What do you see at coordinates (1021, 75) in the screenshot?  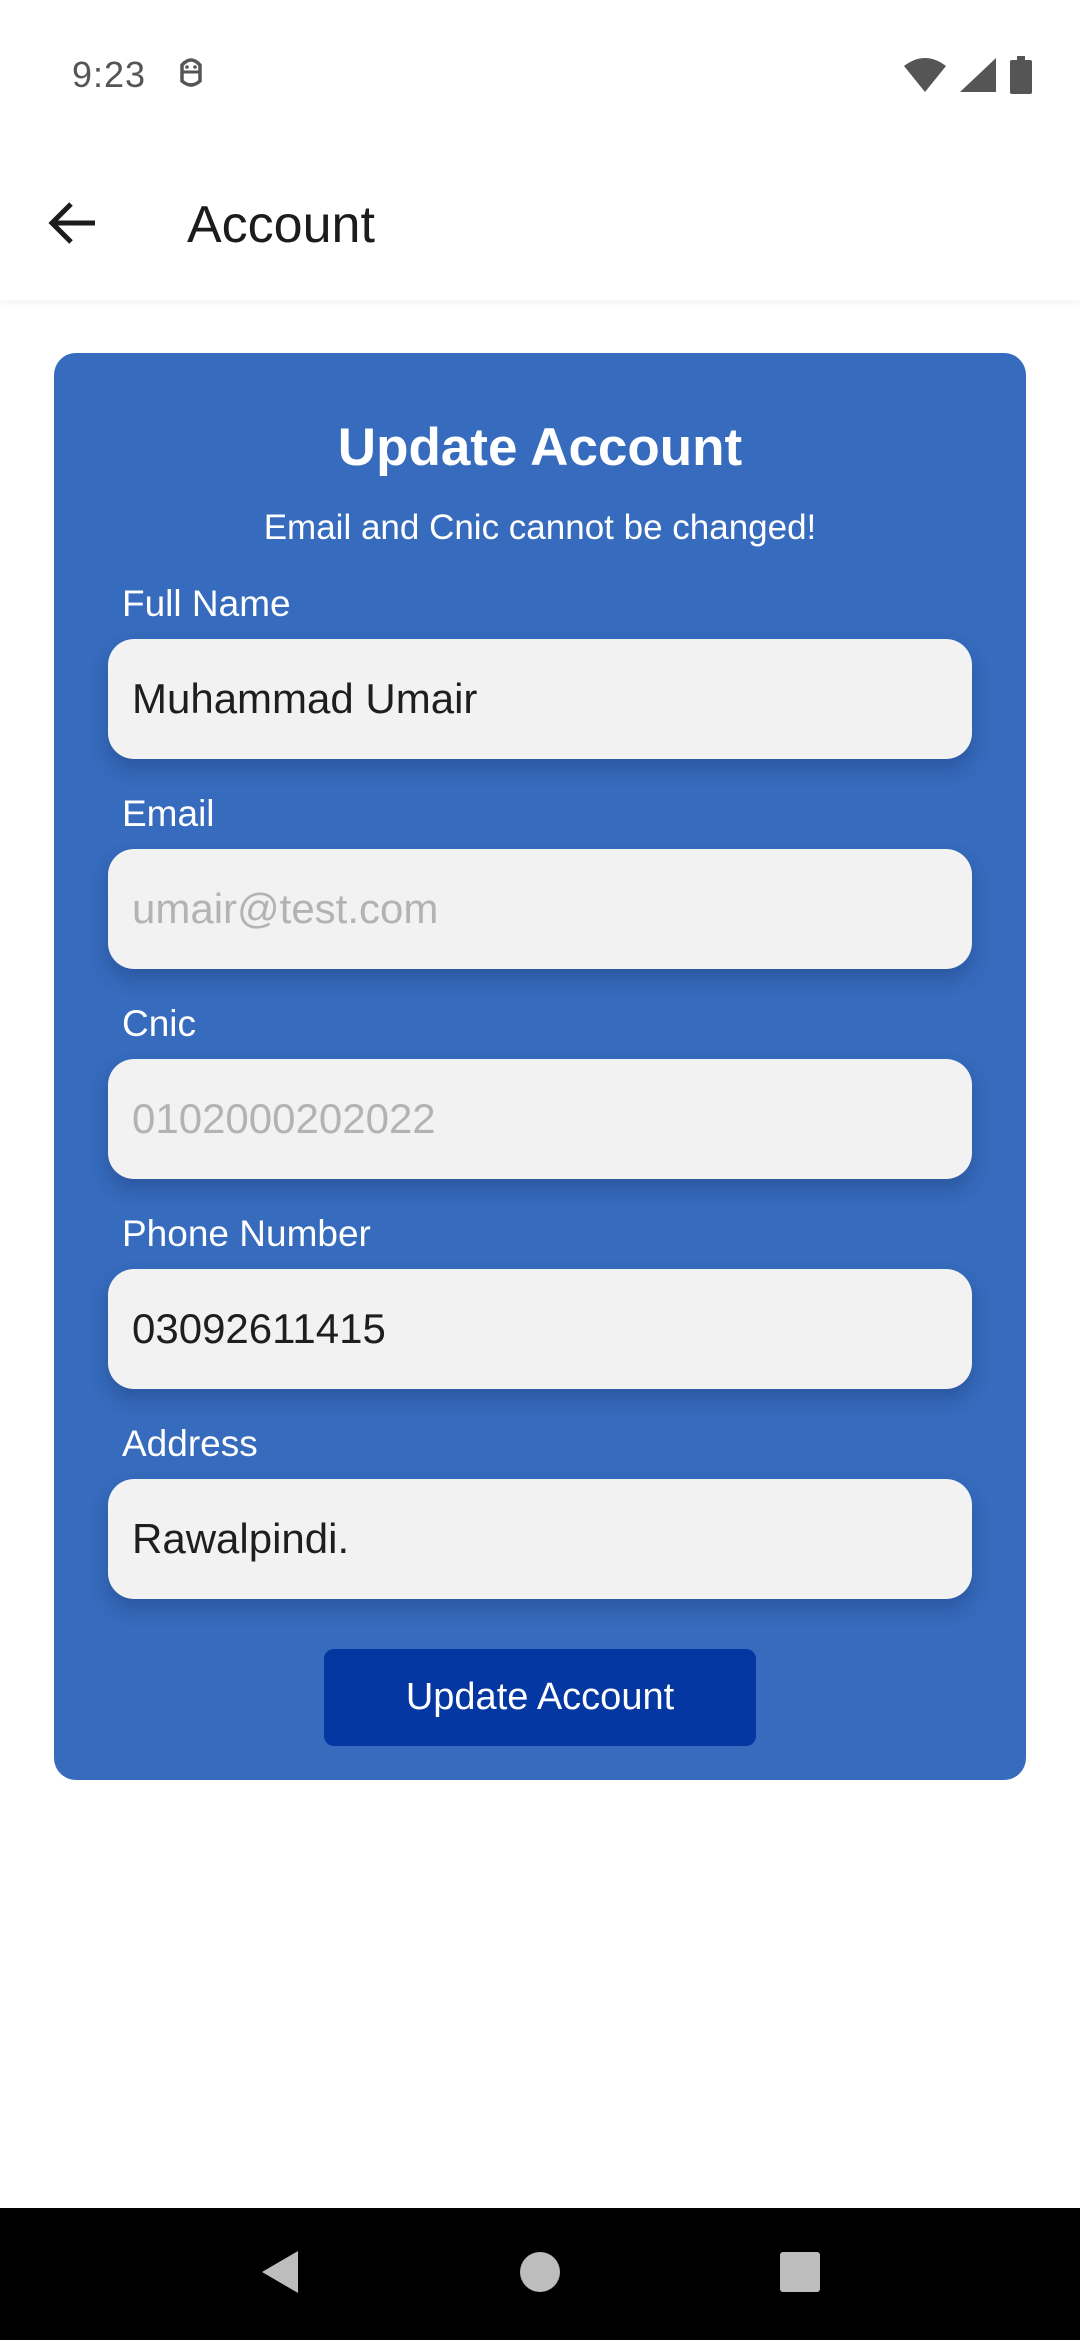 I see `battery-icon` at bounding box center [1021, 75].